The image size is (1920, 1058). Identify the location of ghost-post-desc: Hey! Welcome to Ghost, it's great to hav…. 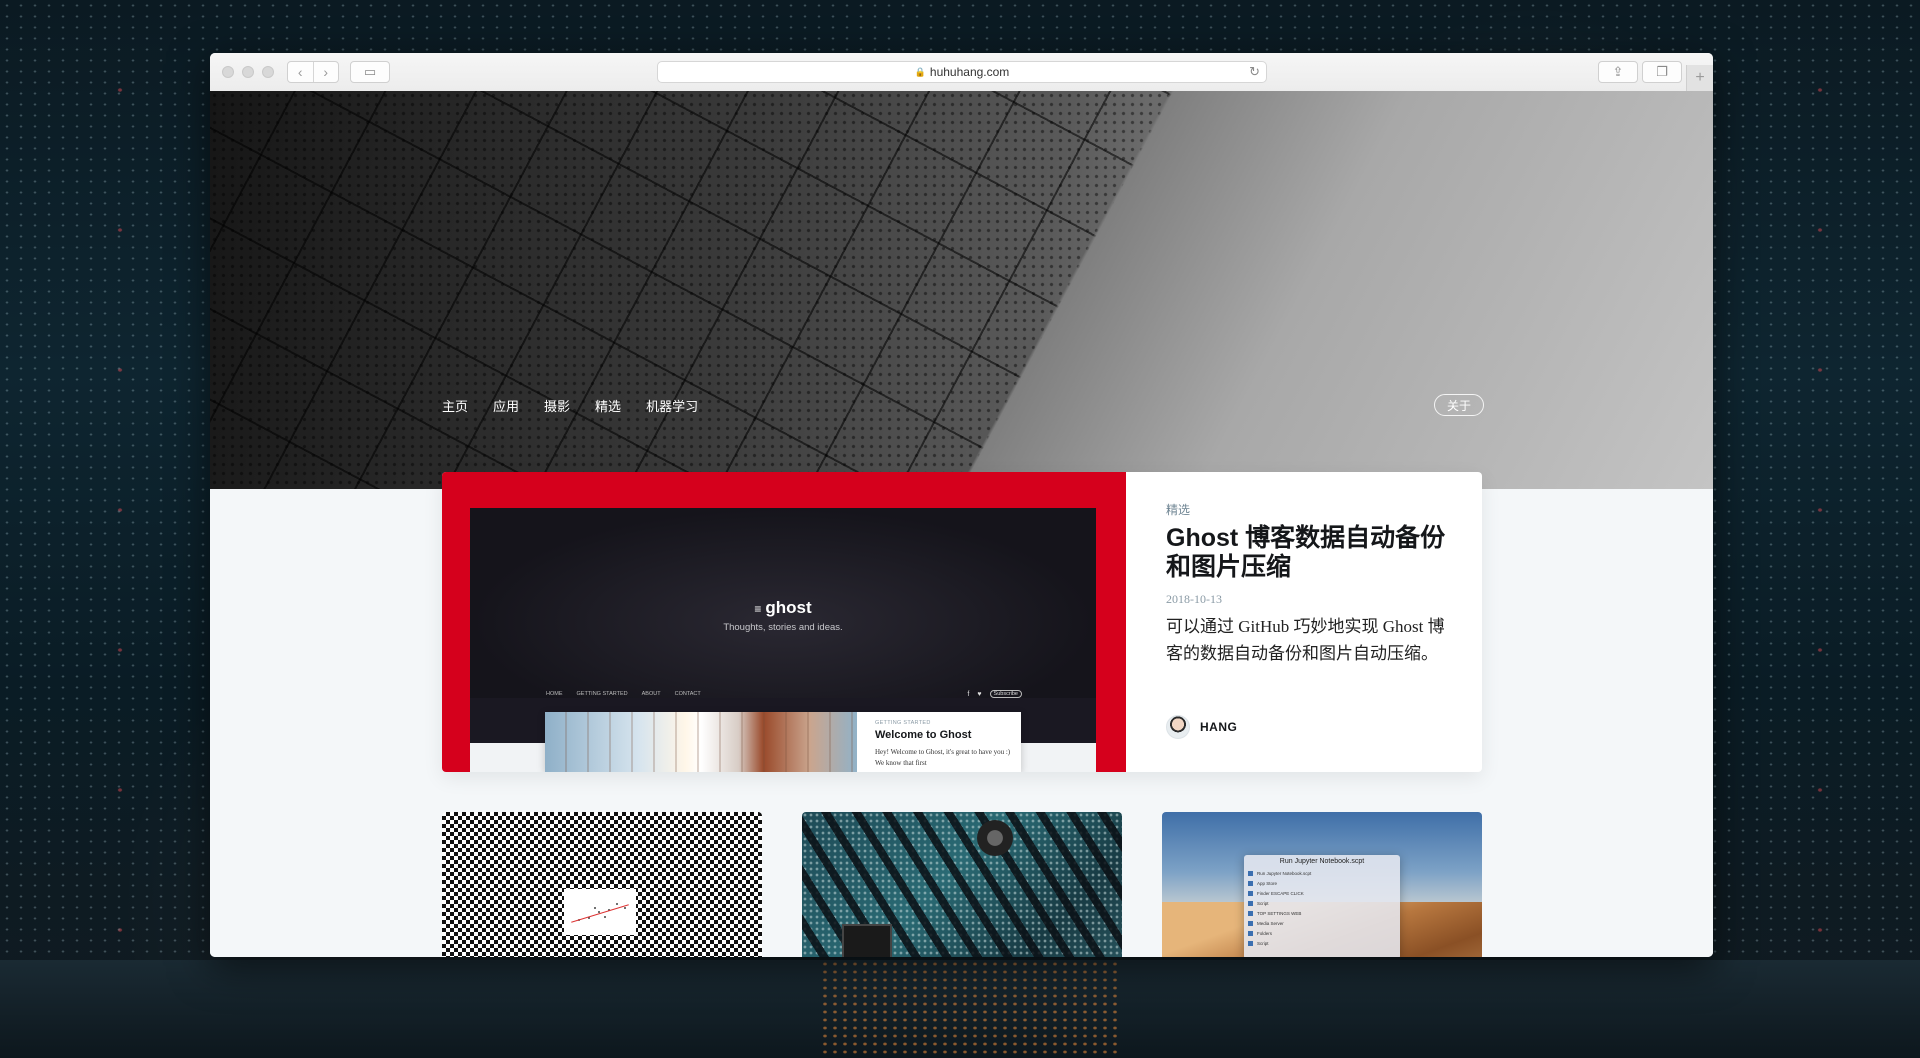
(943, 757).